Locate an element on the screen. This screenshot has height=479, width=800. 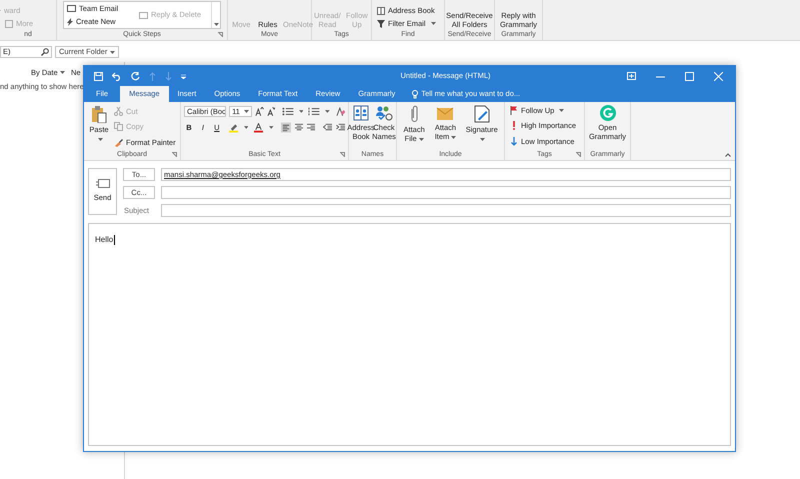
clear-formatting-icon is located at coordinates (340, 111).